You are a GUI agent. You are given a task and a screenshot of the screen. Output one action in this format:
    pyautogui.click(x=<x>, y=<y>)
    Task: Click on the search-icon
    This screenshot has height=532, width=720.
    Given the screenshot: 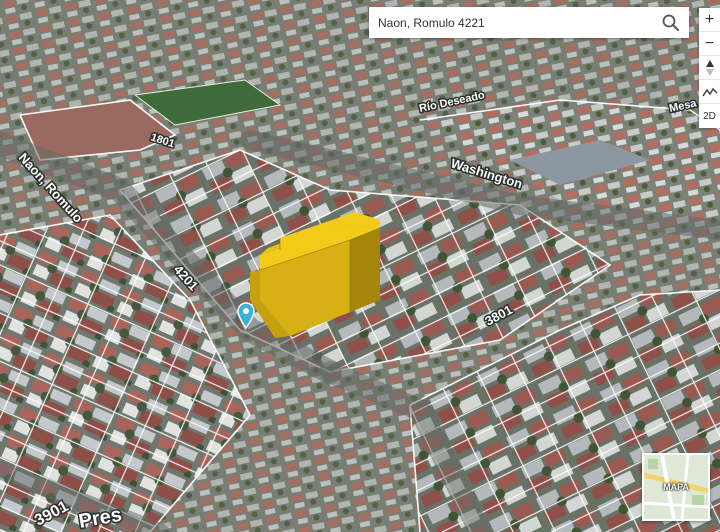 What is the action you would take?
    pyautogui.click(x=670, y=22)
    